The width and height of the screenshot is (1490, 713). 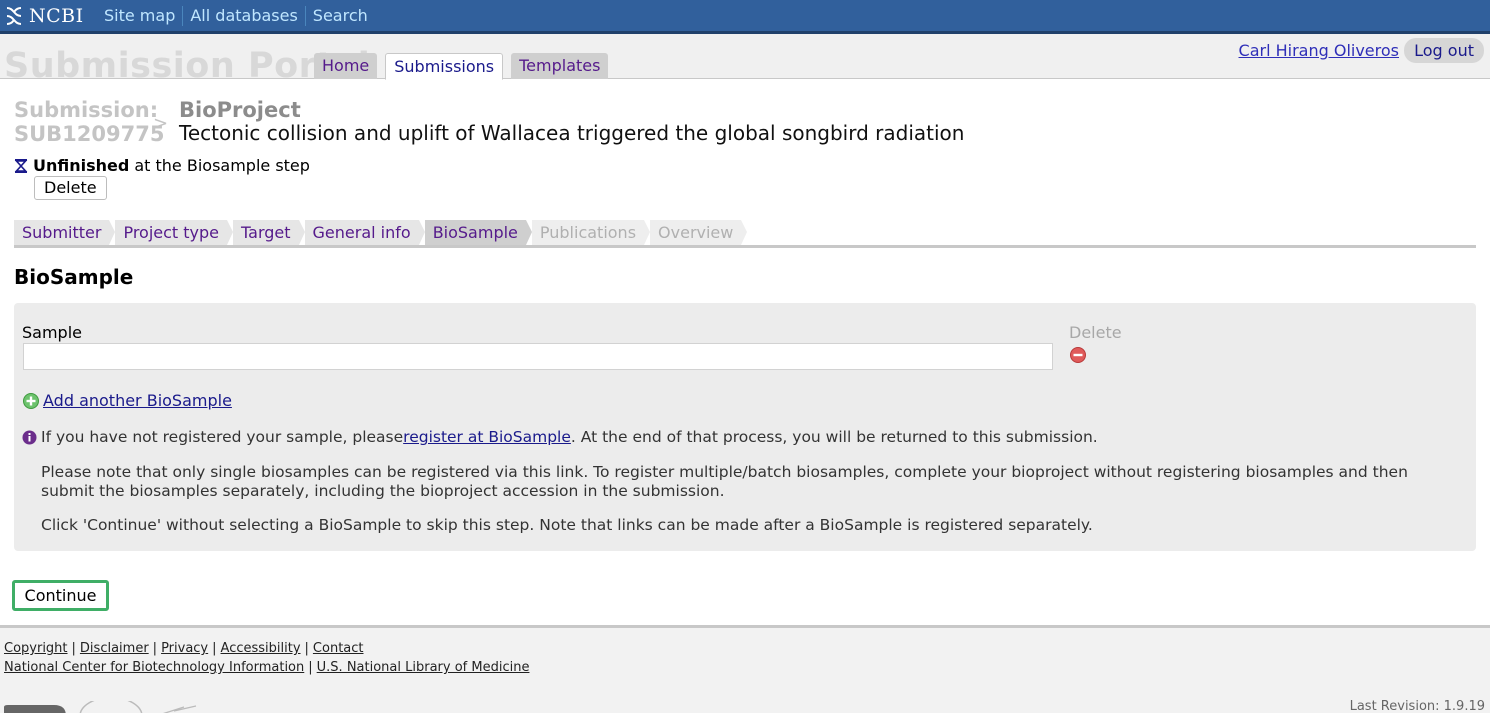 I want to click on info-icon, so click(x=29, y=437).